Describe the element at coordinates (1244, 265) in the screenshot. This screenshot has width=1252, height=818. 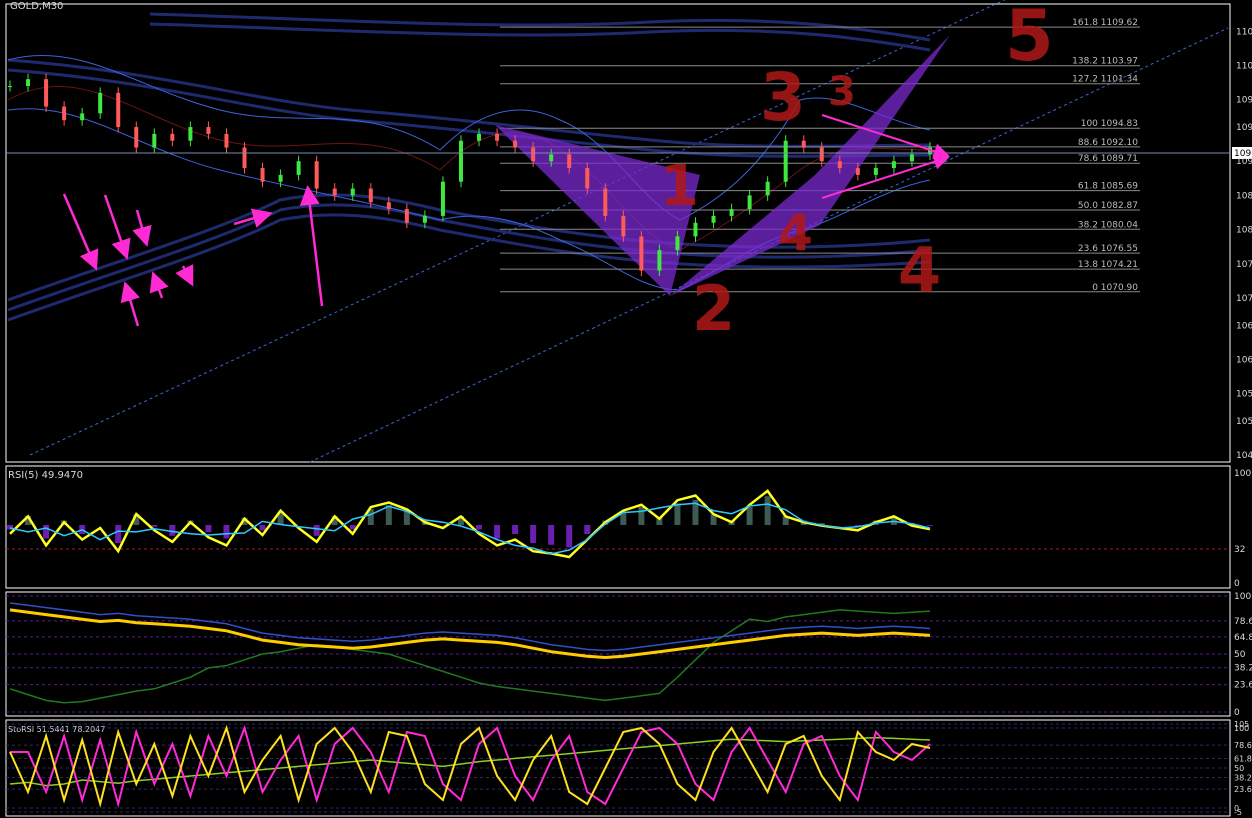
I see `price-axis-tick: 1075` at that location.